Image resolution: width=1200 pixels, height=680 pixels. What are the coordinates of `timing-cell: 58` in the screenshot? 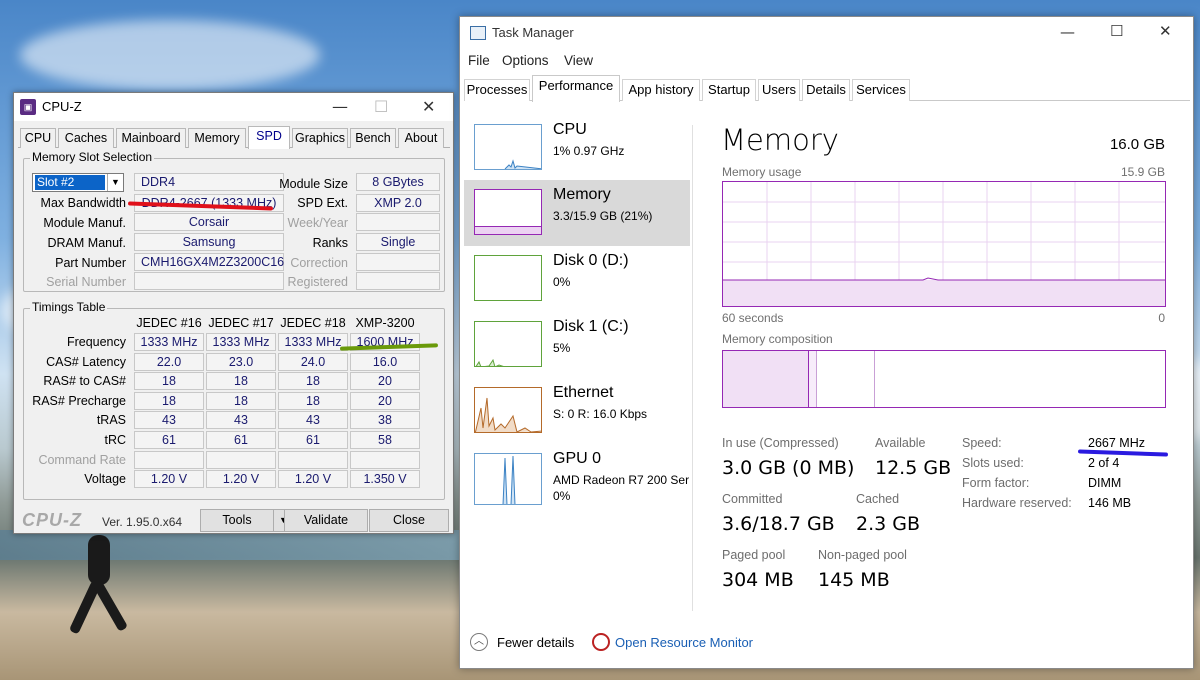 It's located at (385, 440).